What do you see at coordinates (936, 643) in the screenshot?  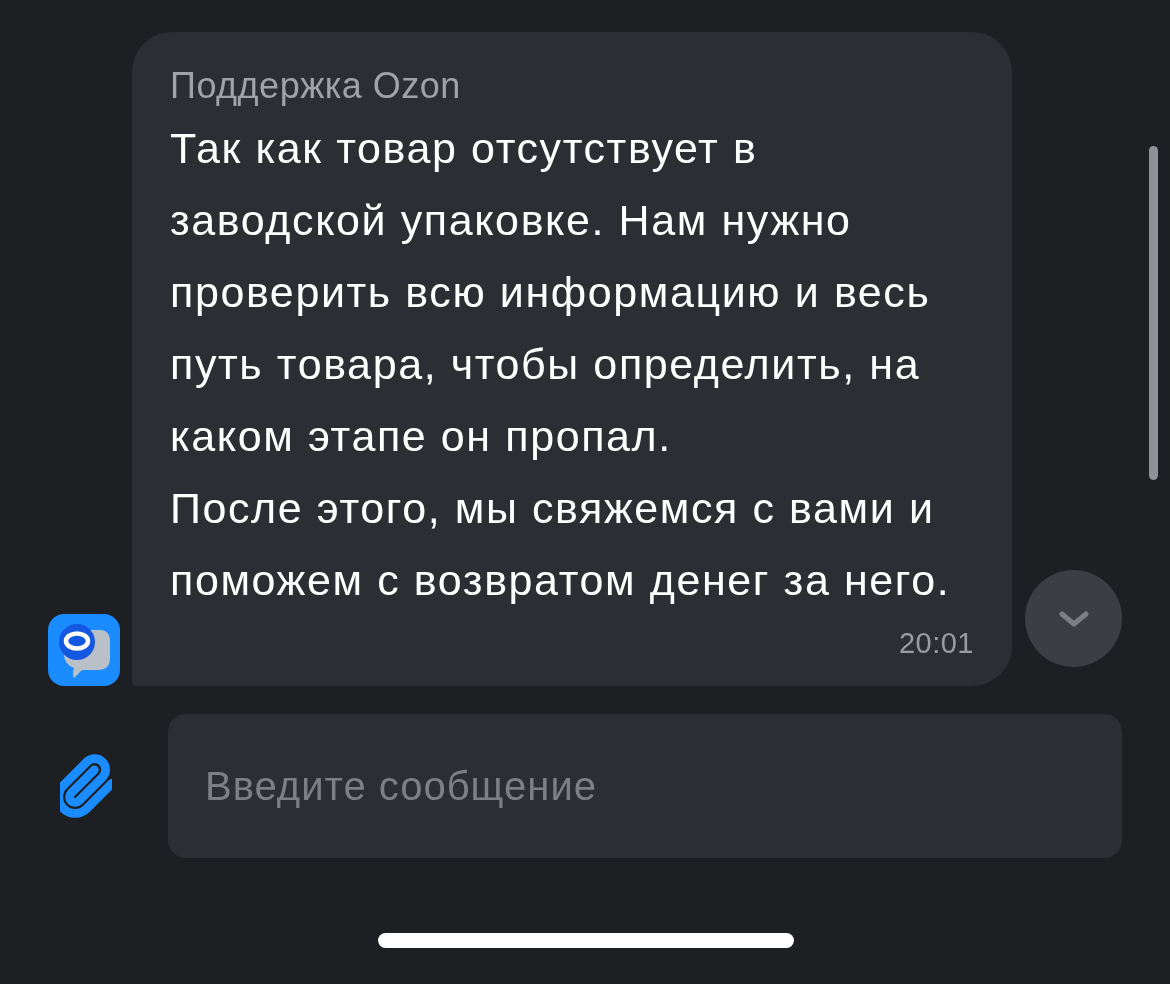 I see `message-time: 20:01` at bounding box center [936, 643].